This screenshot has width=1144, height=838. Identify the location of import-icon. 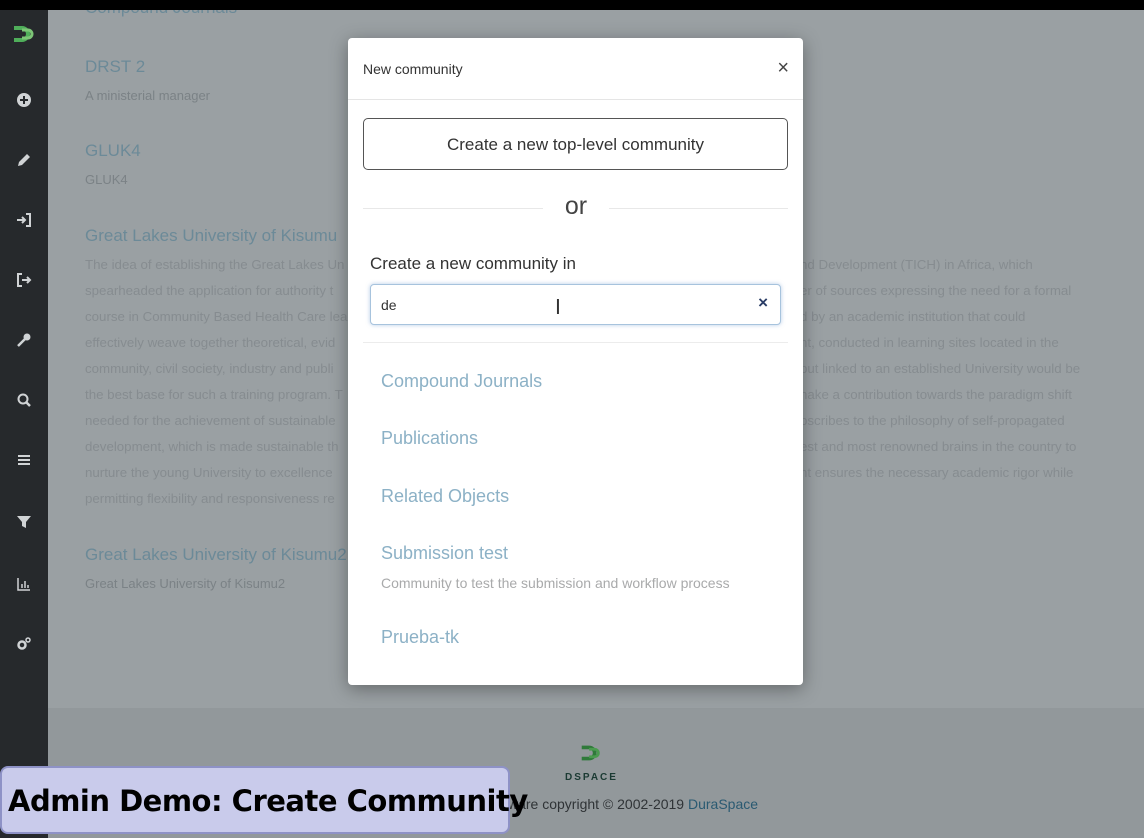
(24, 220).